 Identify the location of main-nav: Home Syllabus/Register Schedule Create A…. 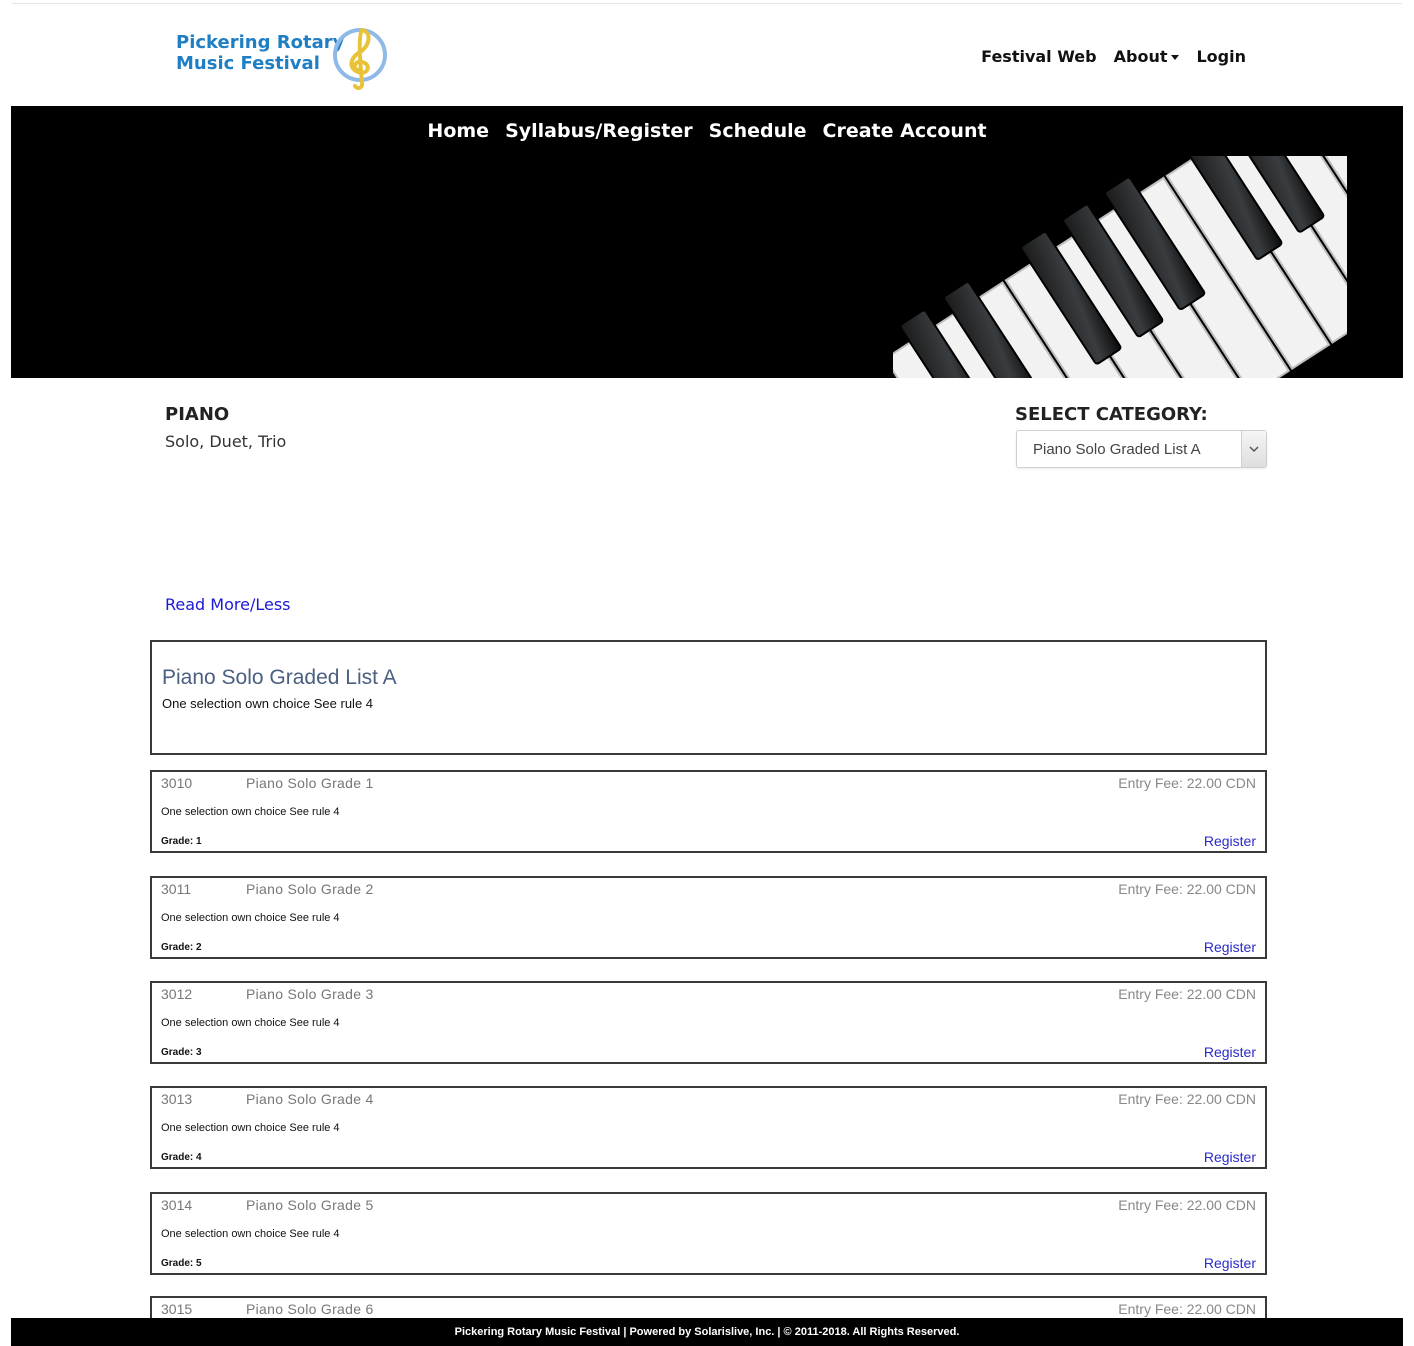
(707, 131).